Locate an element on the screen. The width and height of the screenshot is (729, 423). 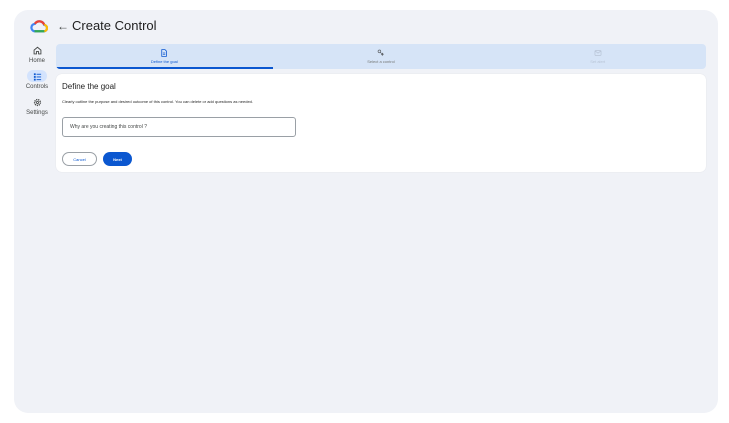
section-title: Define the goal is located at coordinates (89, 86).